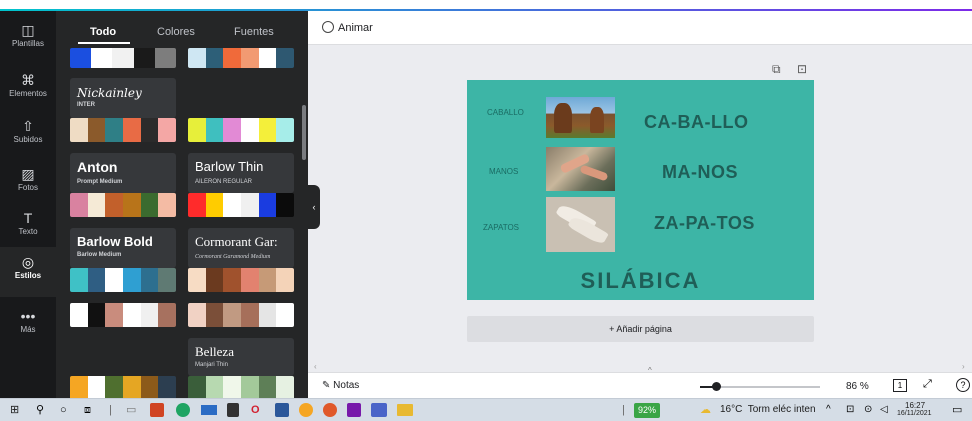  I want to click on zoom-slider-thumb, so click(716, 386).